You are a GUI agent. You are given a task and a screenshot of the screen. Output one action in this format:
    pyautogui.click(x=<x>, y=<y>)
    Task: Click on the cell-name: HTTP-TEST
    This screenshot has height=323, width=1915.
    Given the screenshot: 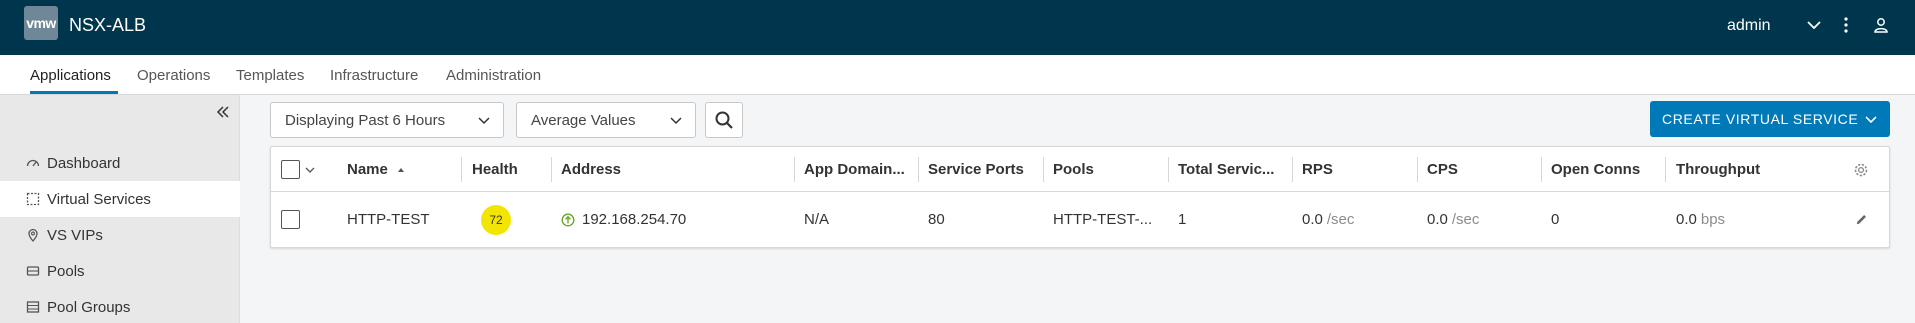 What is the action you would take?
    pyautogui.click(x=388, y=219)
    